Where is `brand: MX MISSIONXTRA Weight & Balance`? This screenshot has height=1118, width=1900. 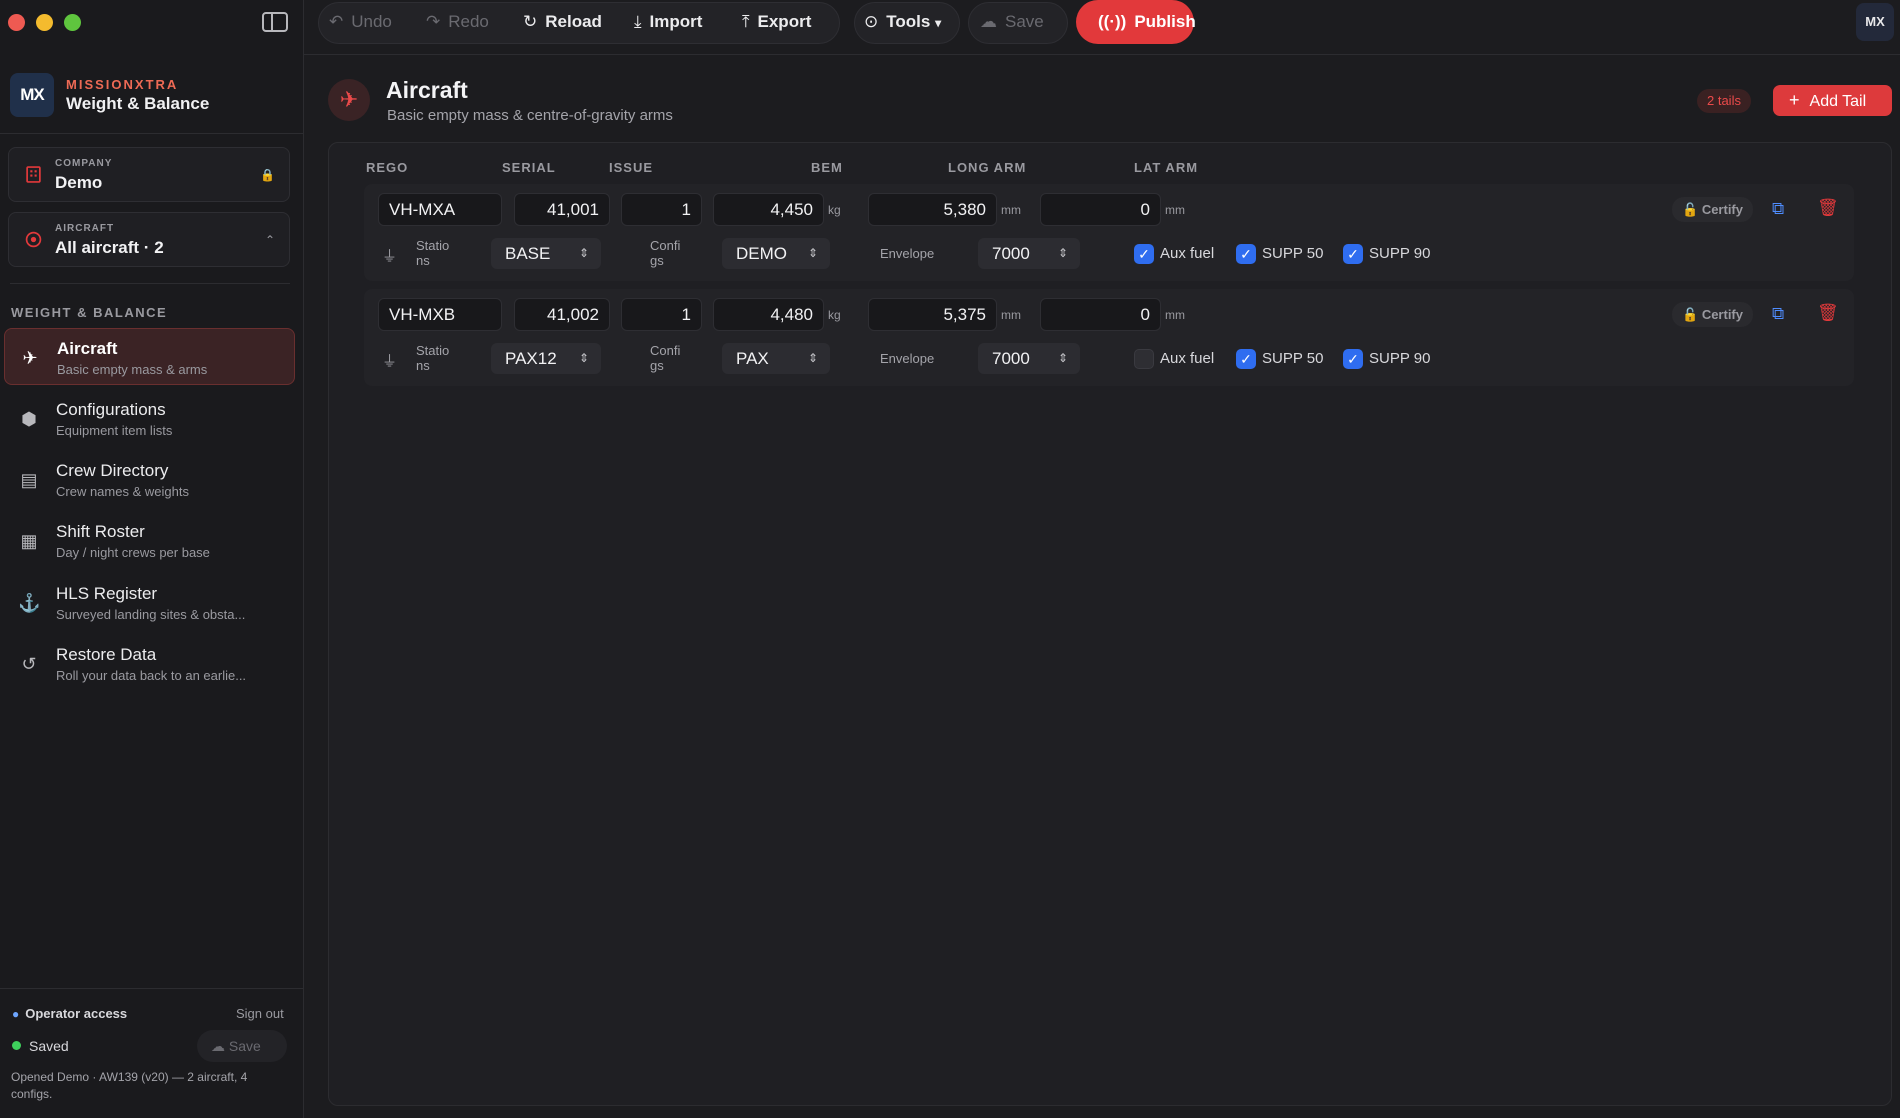 brand: MX MISSIONXTRA Weight & Balance is located at coordinates (109, 95).